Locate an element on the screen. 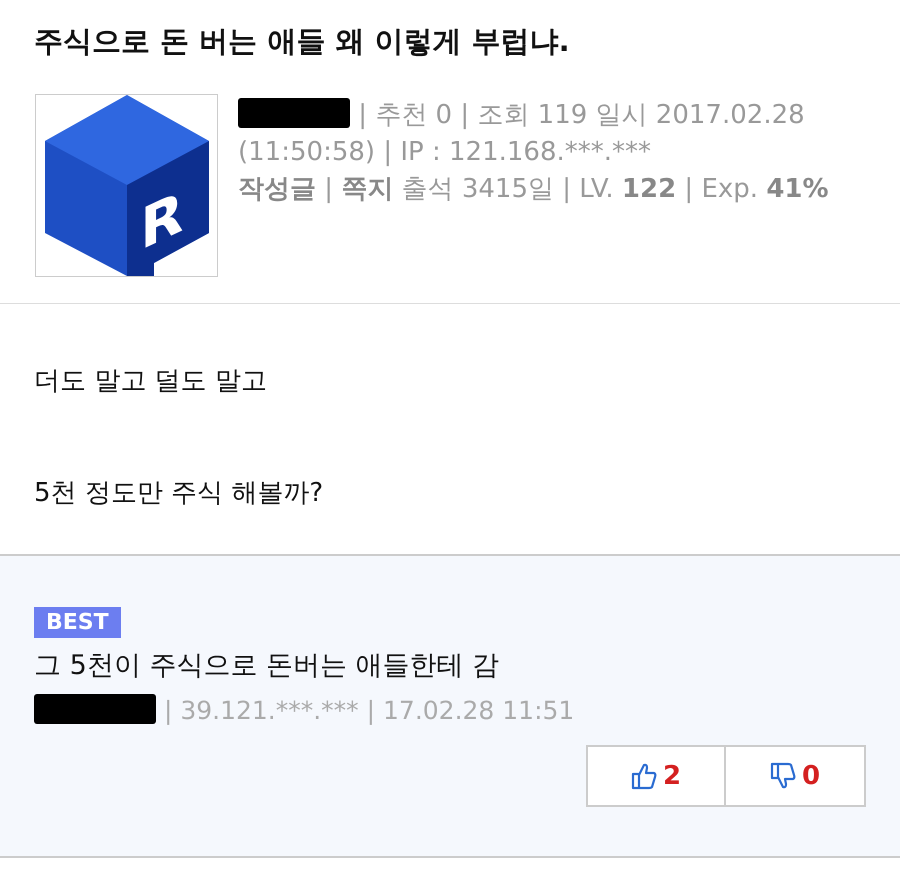  post-title: 주식으로 돈 버는 애들 왜 이렇게 부럽냐. is located at coordinates (302, 41).